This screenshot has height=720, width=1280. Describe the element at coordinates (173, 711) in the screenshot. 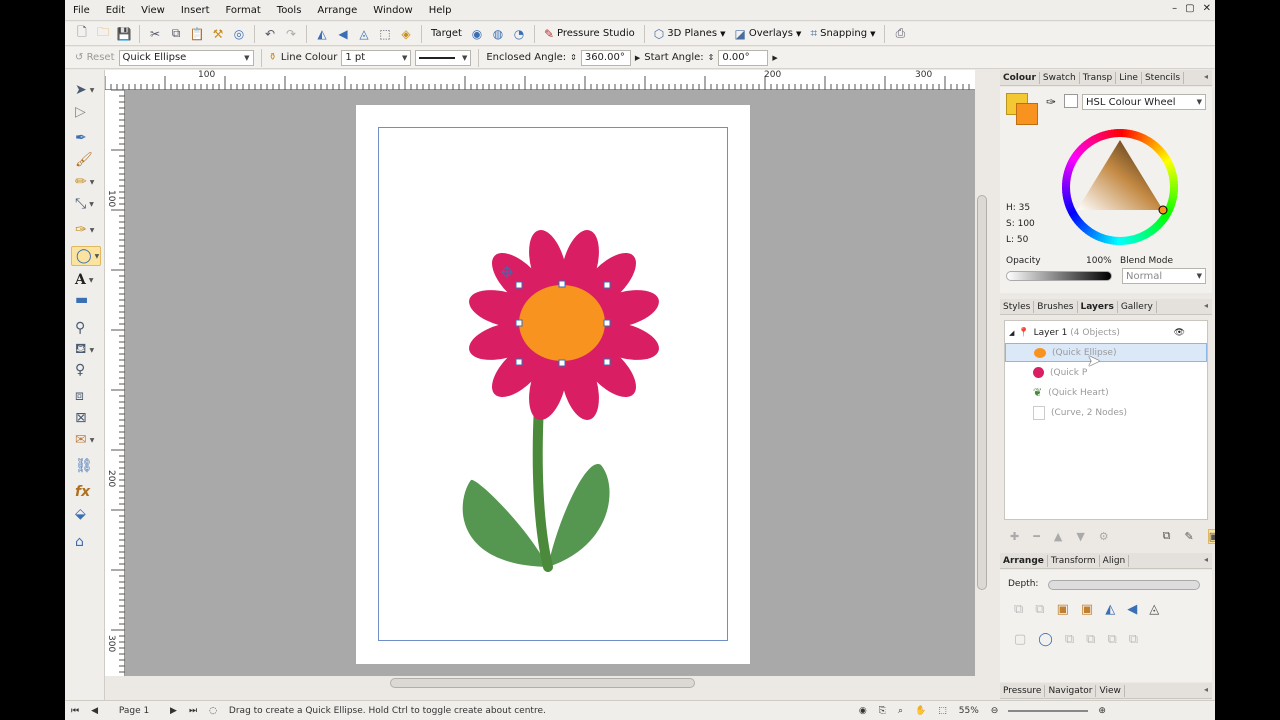

I see `next-page-icon: ▶` at that location.